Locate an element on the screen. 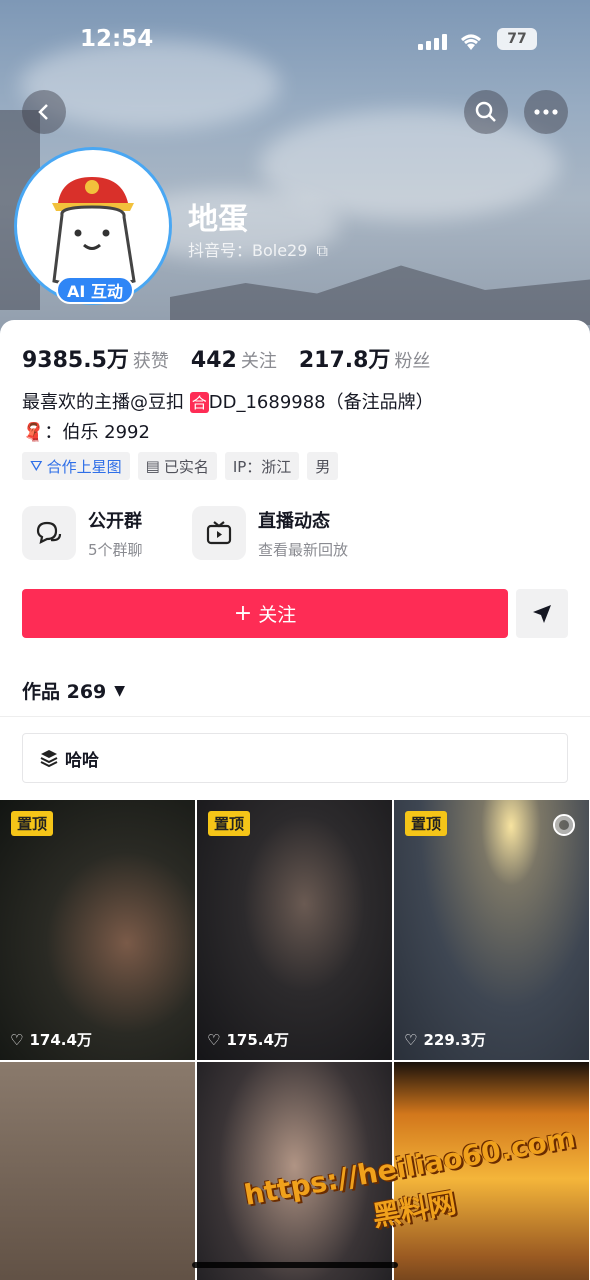 Image resolution: width=590 pixels, height=1280 pixels. search-button is located at coordinates (486, 112).